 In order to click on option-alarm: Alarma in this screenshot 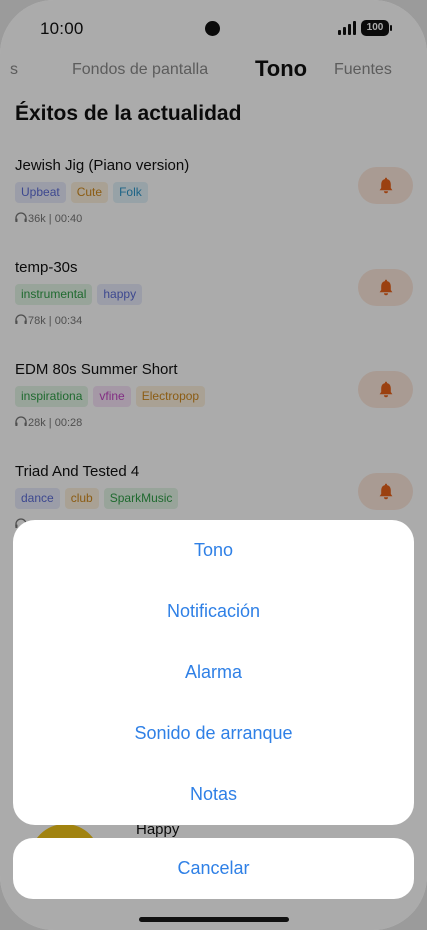, I will do `click(213, 672)`.